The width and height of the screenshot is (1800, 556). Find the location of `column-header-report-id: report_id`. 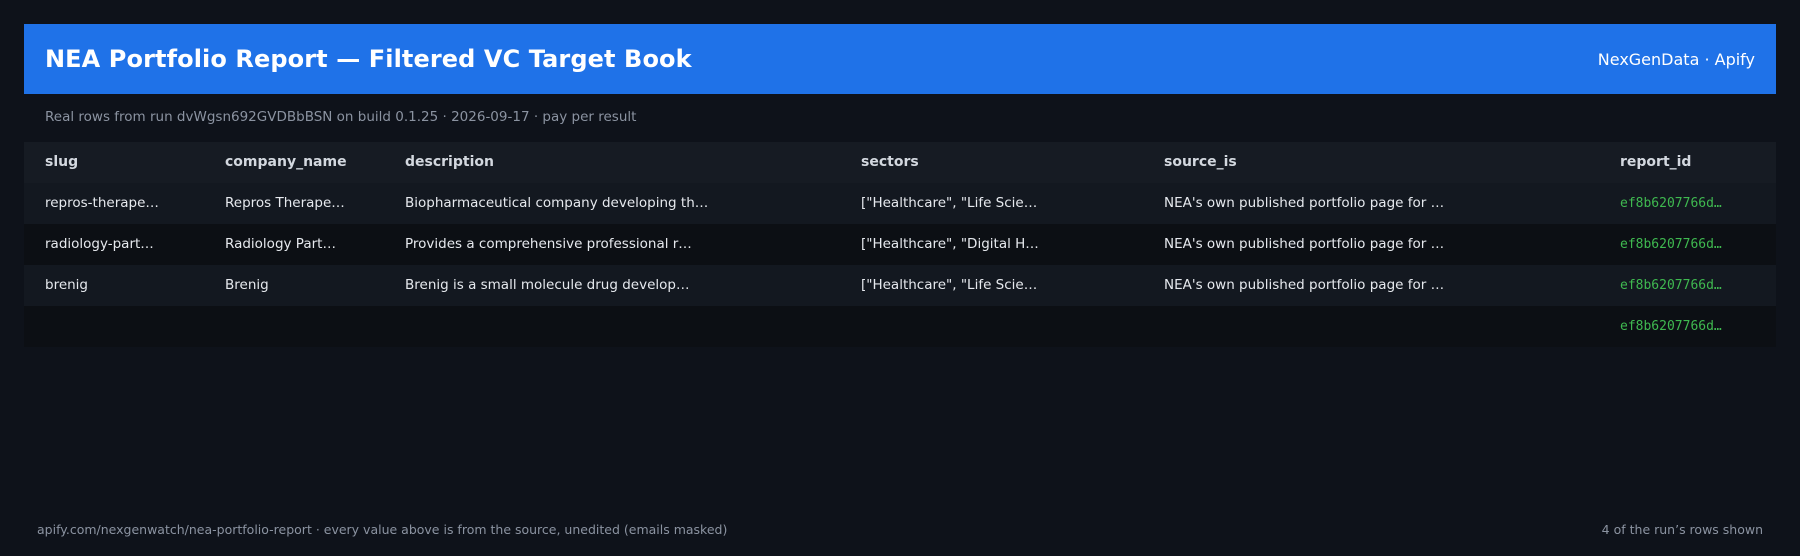

column-header-report-id: report_id is located at coordinates (1695, 162).